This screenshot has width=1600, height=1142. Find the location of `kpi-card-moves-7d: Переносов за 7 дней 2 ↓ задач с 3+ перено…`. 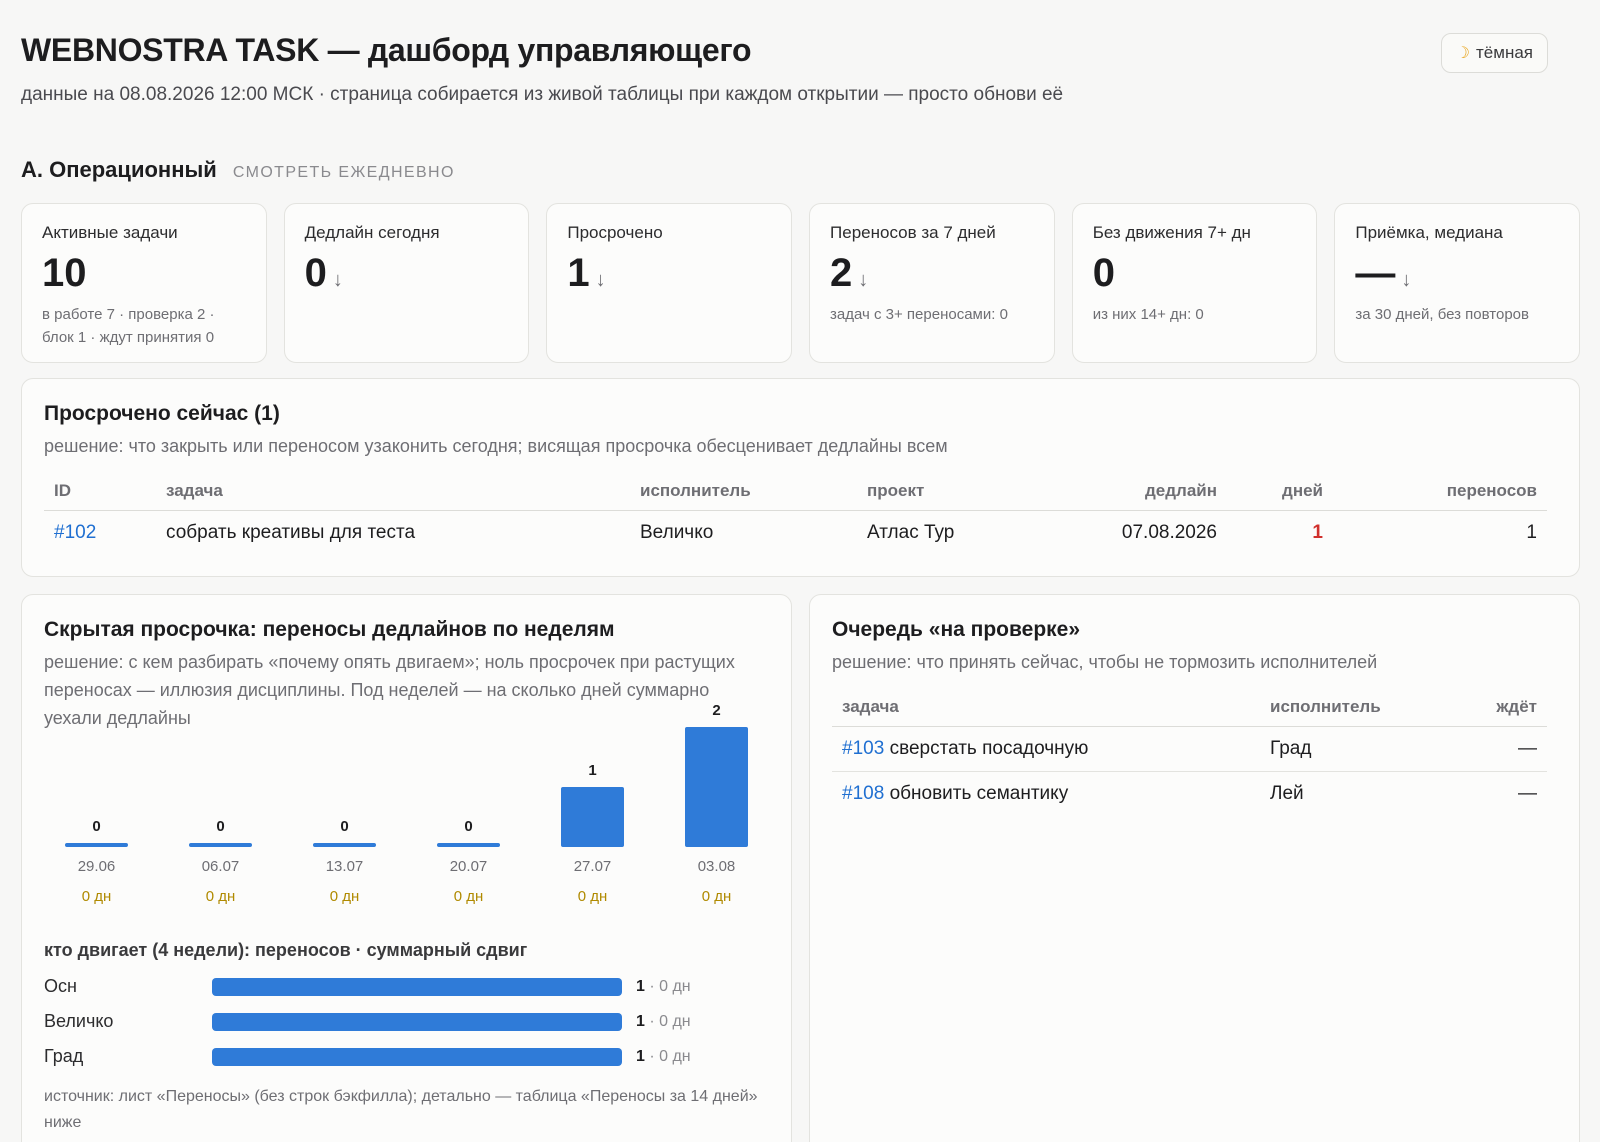

kpi-card-moves-7d: Переносов за 7 дней 2 ↓ задач с 3+ перено… is located at coordinates (932, 283).